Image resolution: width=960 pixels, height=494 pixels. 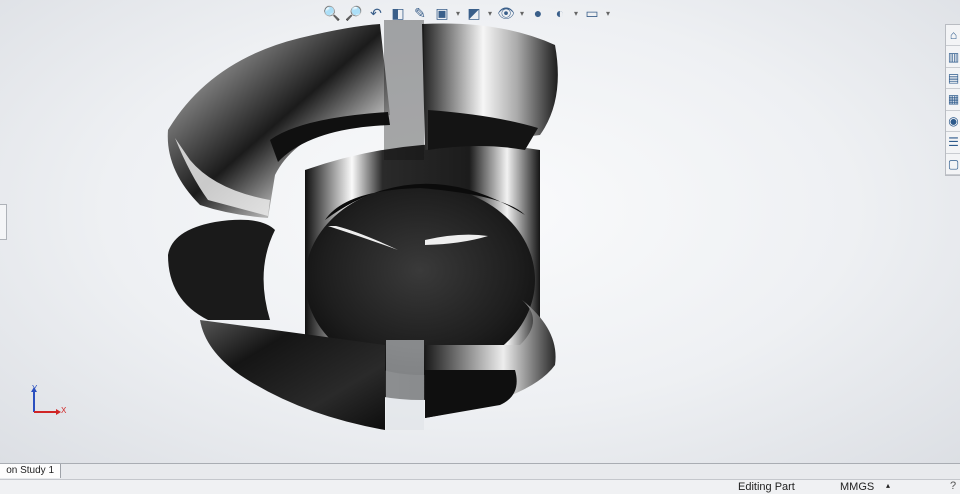 I want to click on previous-view-icon: ↶, so click(x=376, y=13).